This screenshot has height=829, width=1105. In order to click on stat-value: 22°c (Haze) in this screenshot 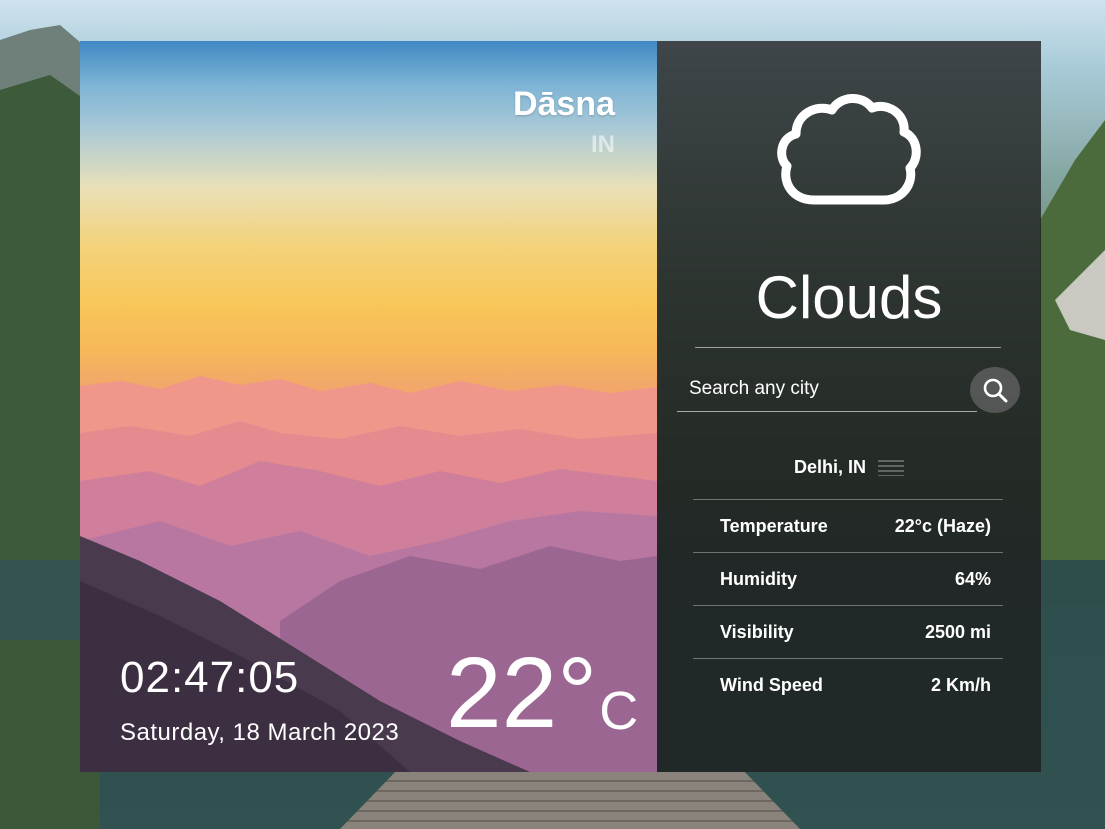, I will do `click(942, 526)`.